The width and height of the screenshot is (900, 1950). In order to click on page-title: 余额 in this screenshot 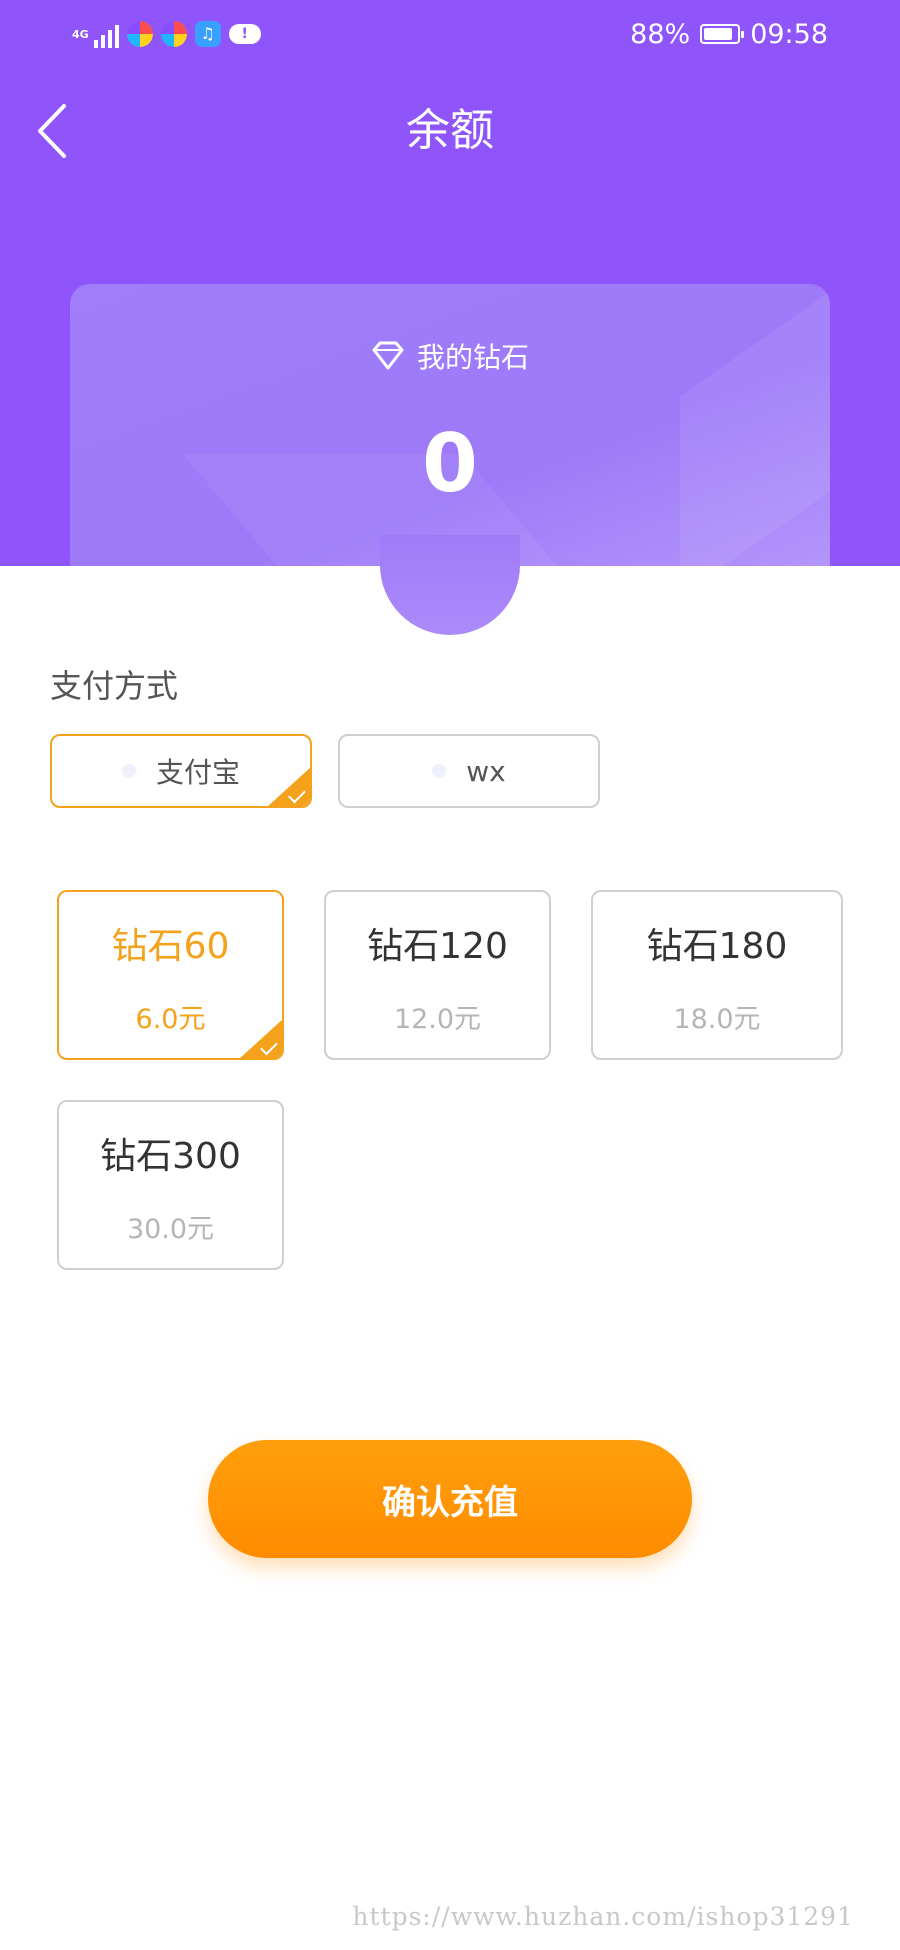, I will do `click(450, 130)`.